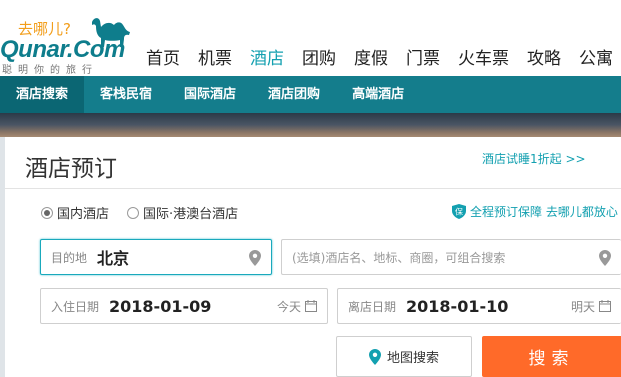 The image size is (621, 377). What do you see at coordinates (310, 126) in the screenshot?
I see `hero-banner` at bounding box center [310, 126].